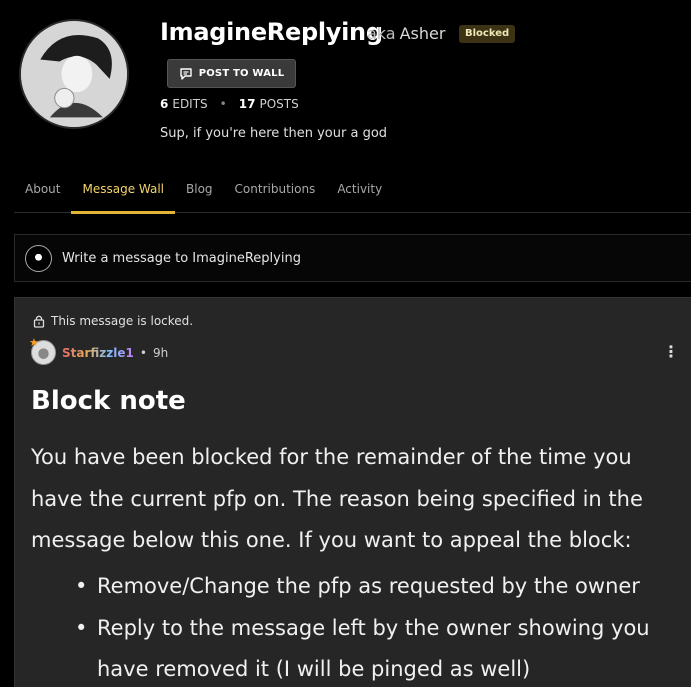 Image resolution: width=691 pixels, height=687 pixels. What do you see at coordinates (190, 104) in the screenshot?
I see `edits-label: EDITS` at bounding box center [190, 104].